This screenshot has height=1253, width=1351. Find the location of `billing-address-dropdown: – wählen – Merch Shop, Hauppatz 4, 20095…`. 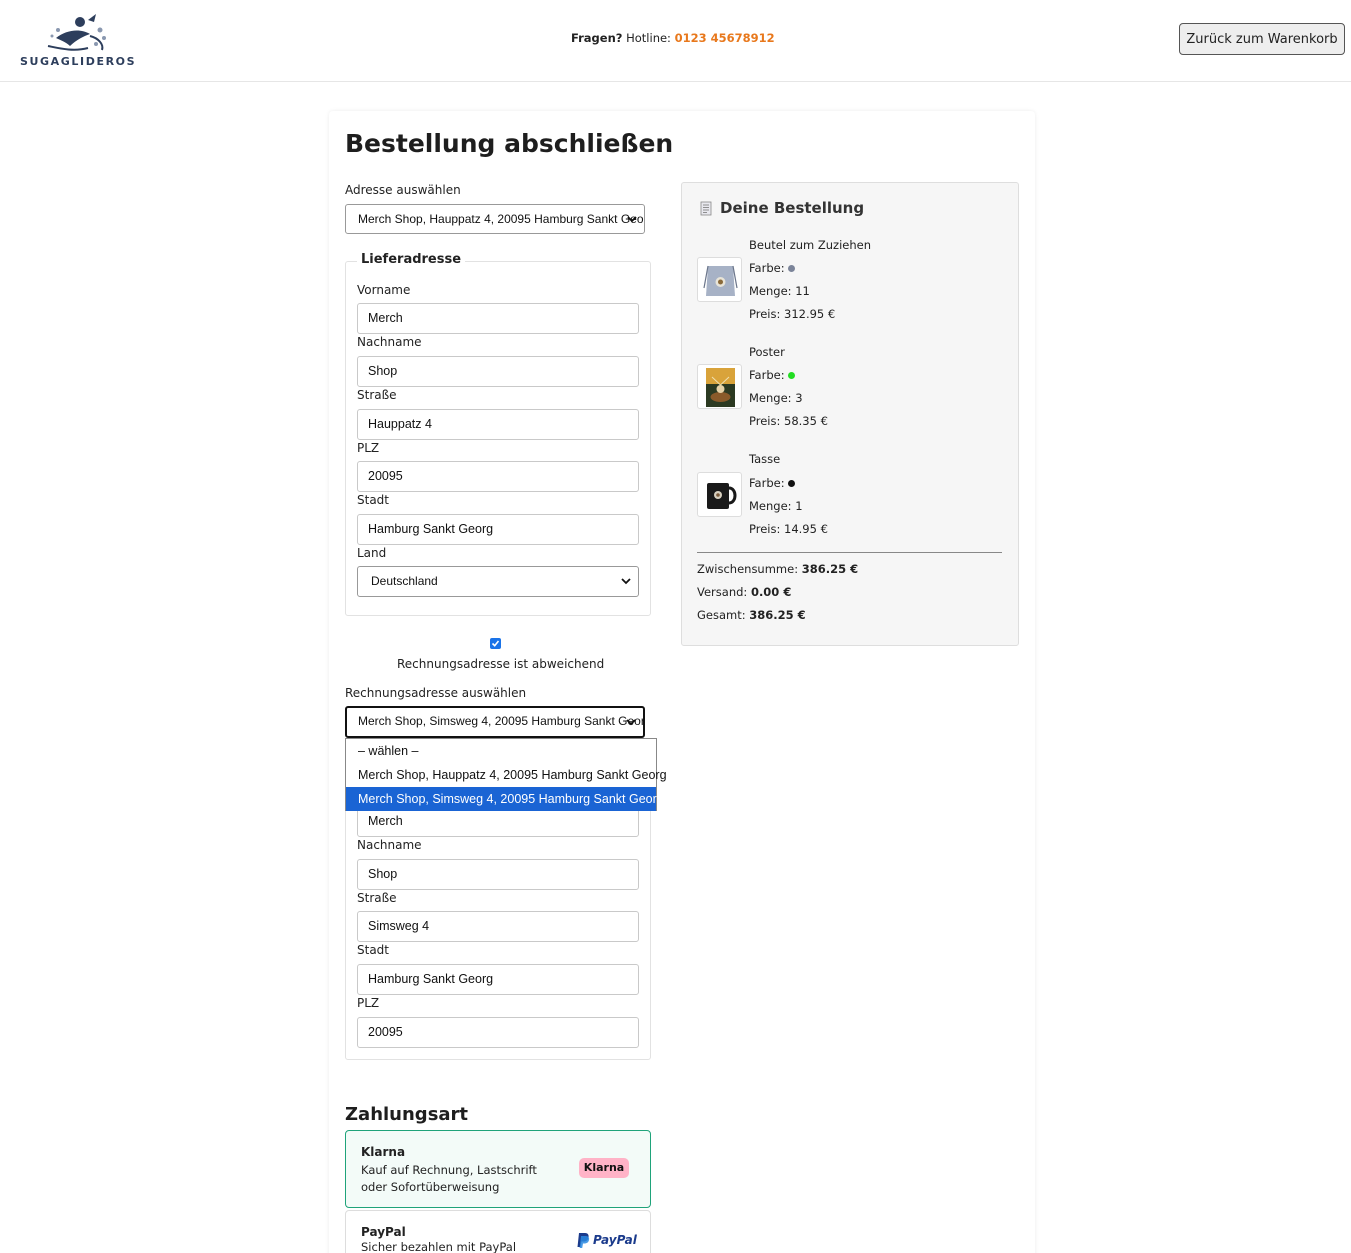

billing-address-dropdown: – wählen – Merch Shop, Hauppatz 4, 20095… is located at coordinates (506, 774).